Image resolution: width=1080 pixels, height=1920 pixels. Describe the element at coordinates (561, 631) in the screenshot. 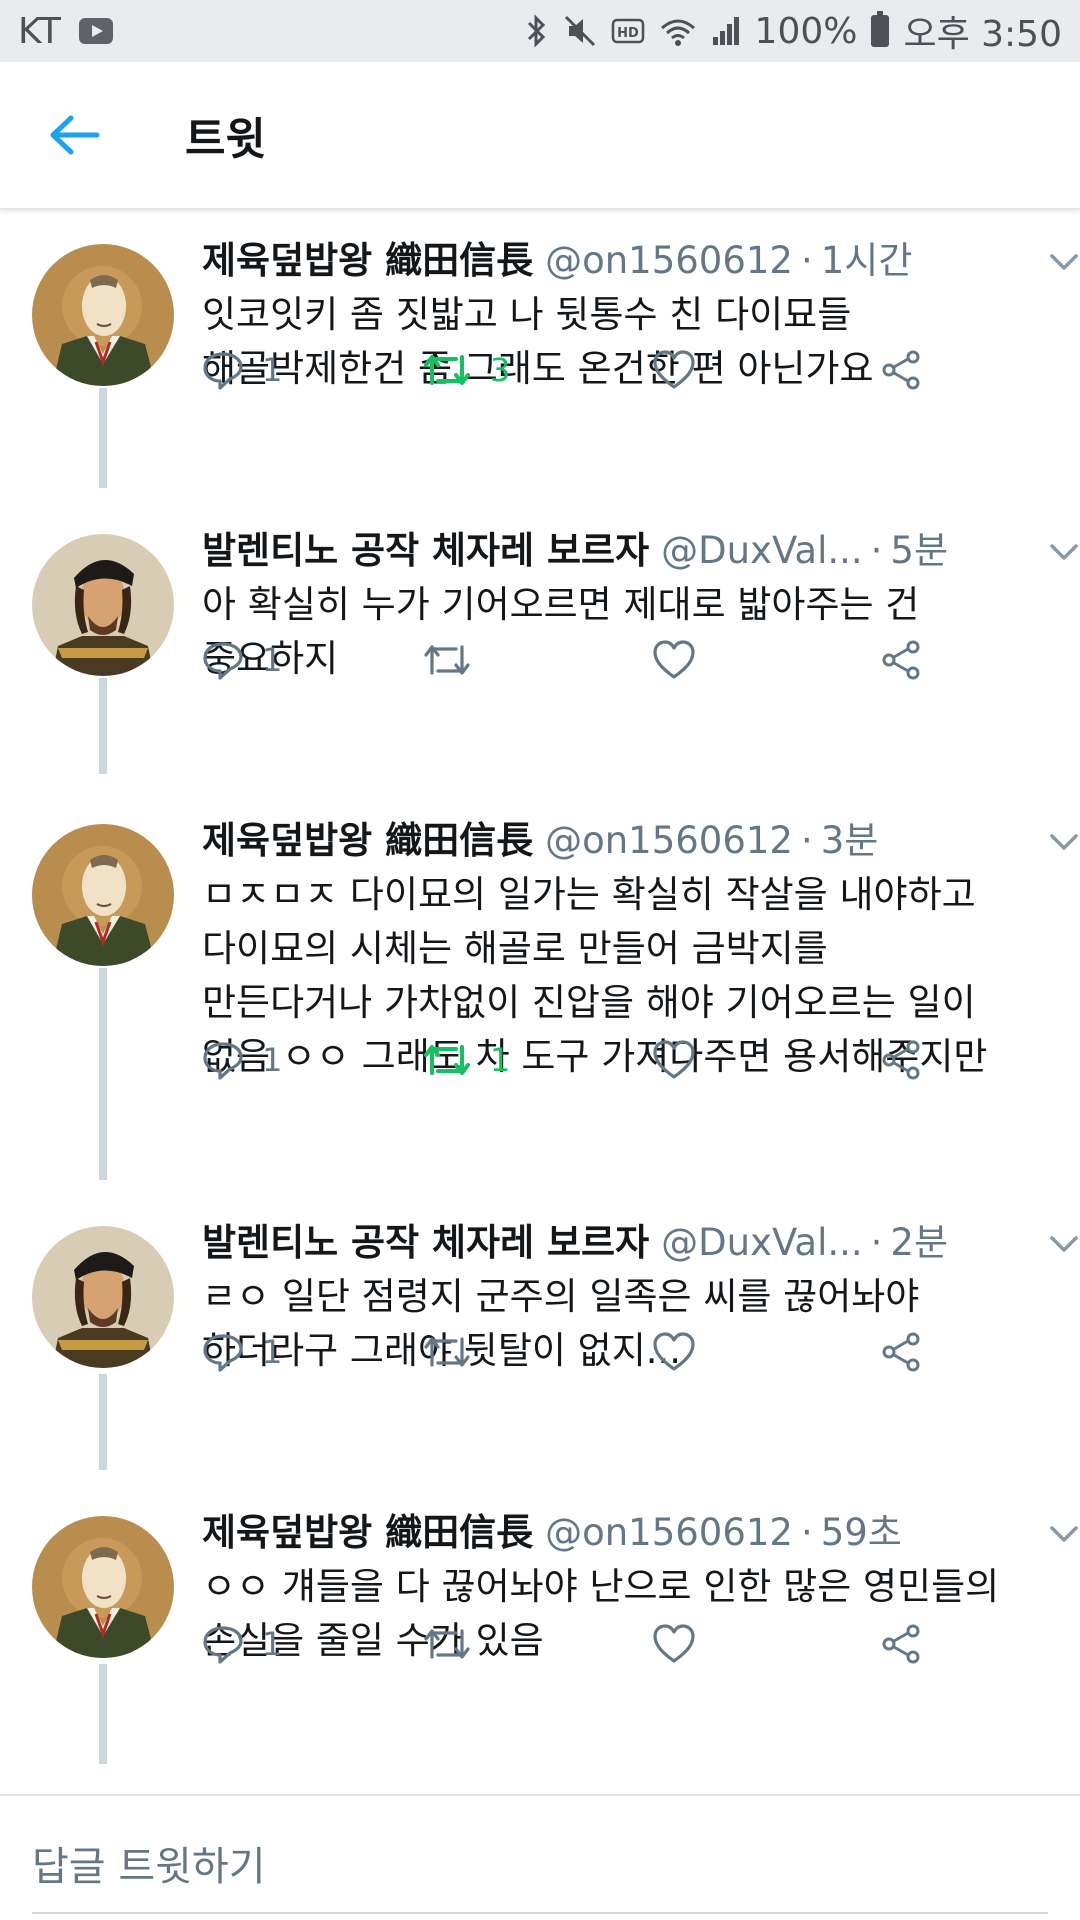

I see `tweet-text: 아 확실히 누가 기어오르면 제대로 밟아주는 건 중요하지` at that location.